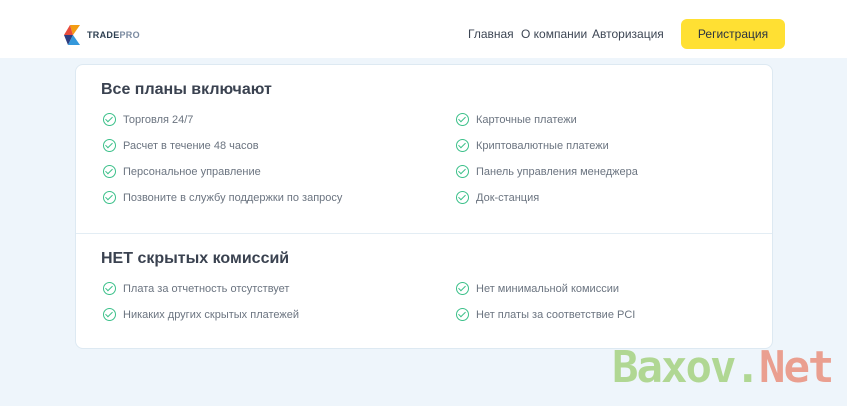 This screenshot has height=406, width=847. Describe the element at coordinates (532, 145) in the screenshot. I see `feature-item: Криптовалютные платежи` at that location.